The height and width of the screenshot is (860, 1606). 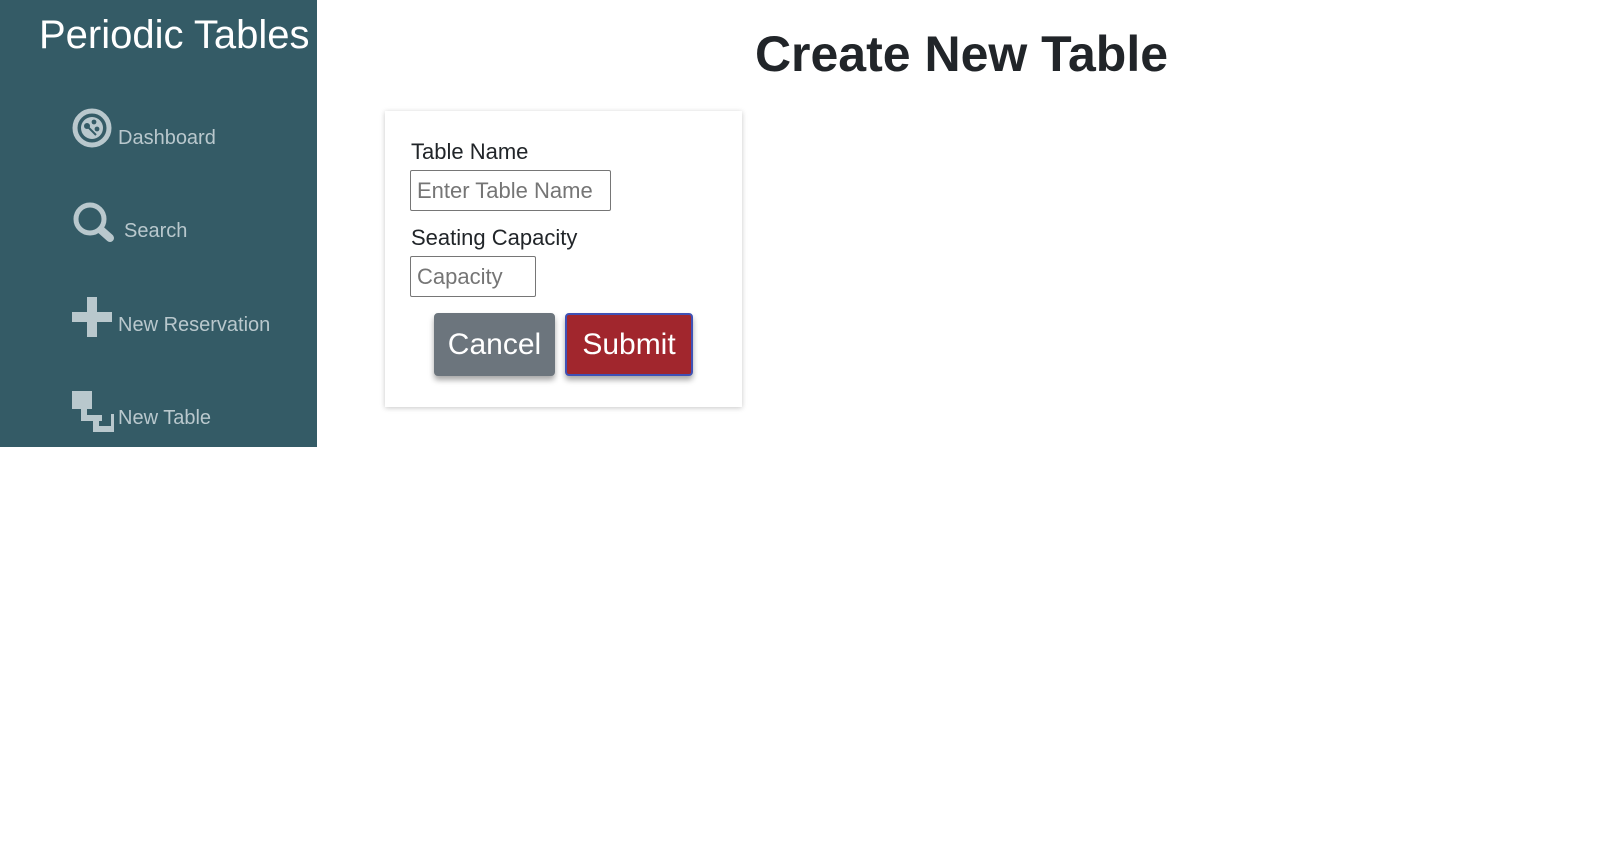 What do you see at coordinates (510, 190) in the screenshot?
I see `table-name-input` at bounding box center [510, 190].